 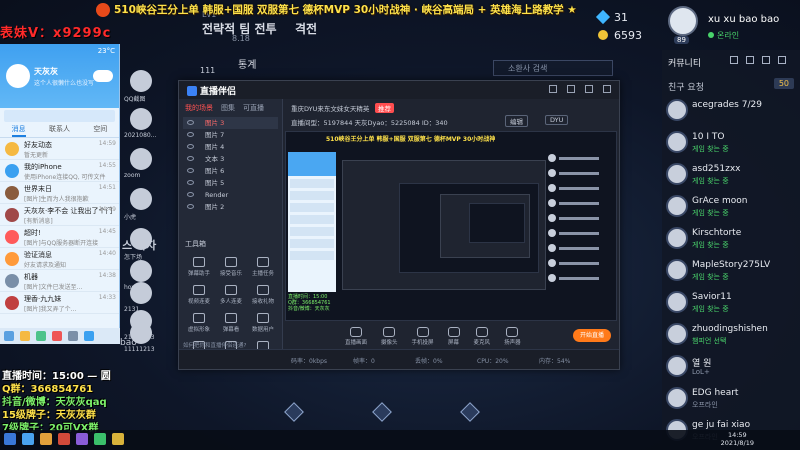 What do you see at coordinates (482, 339) in the screenshot?
I see `capture-control: 麦克风` at bounding box center [482, 339].